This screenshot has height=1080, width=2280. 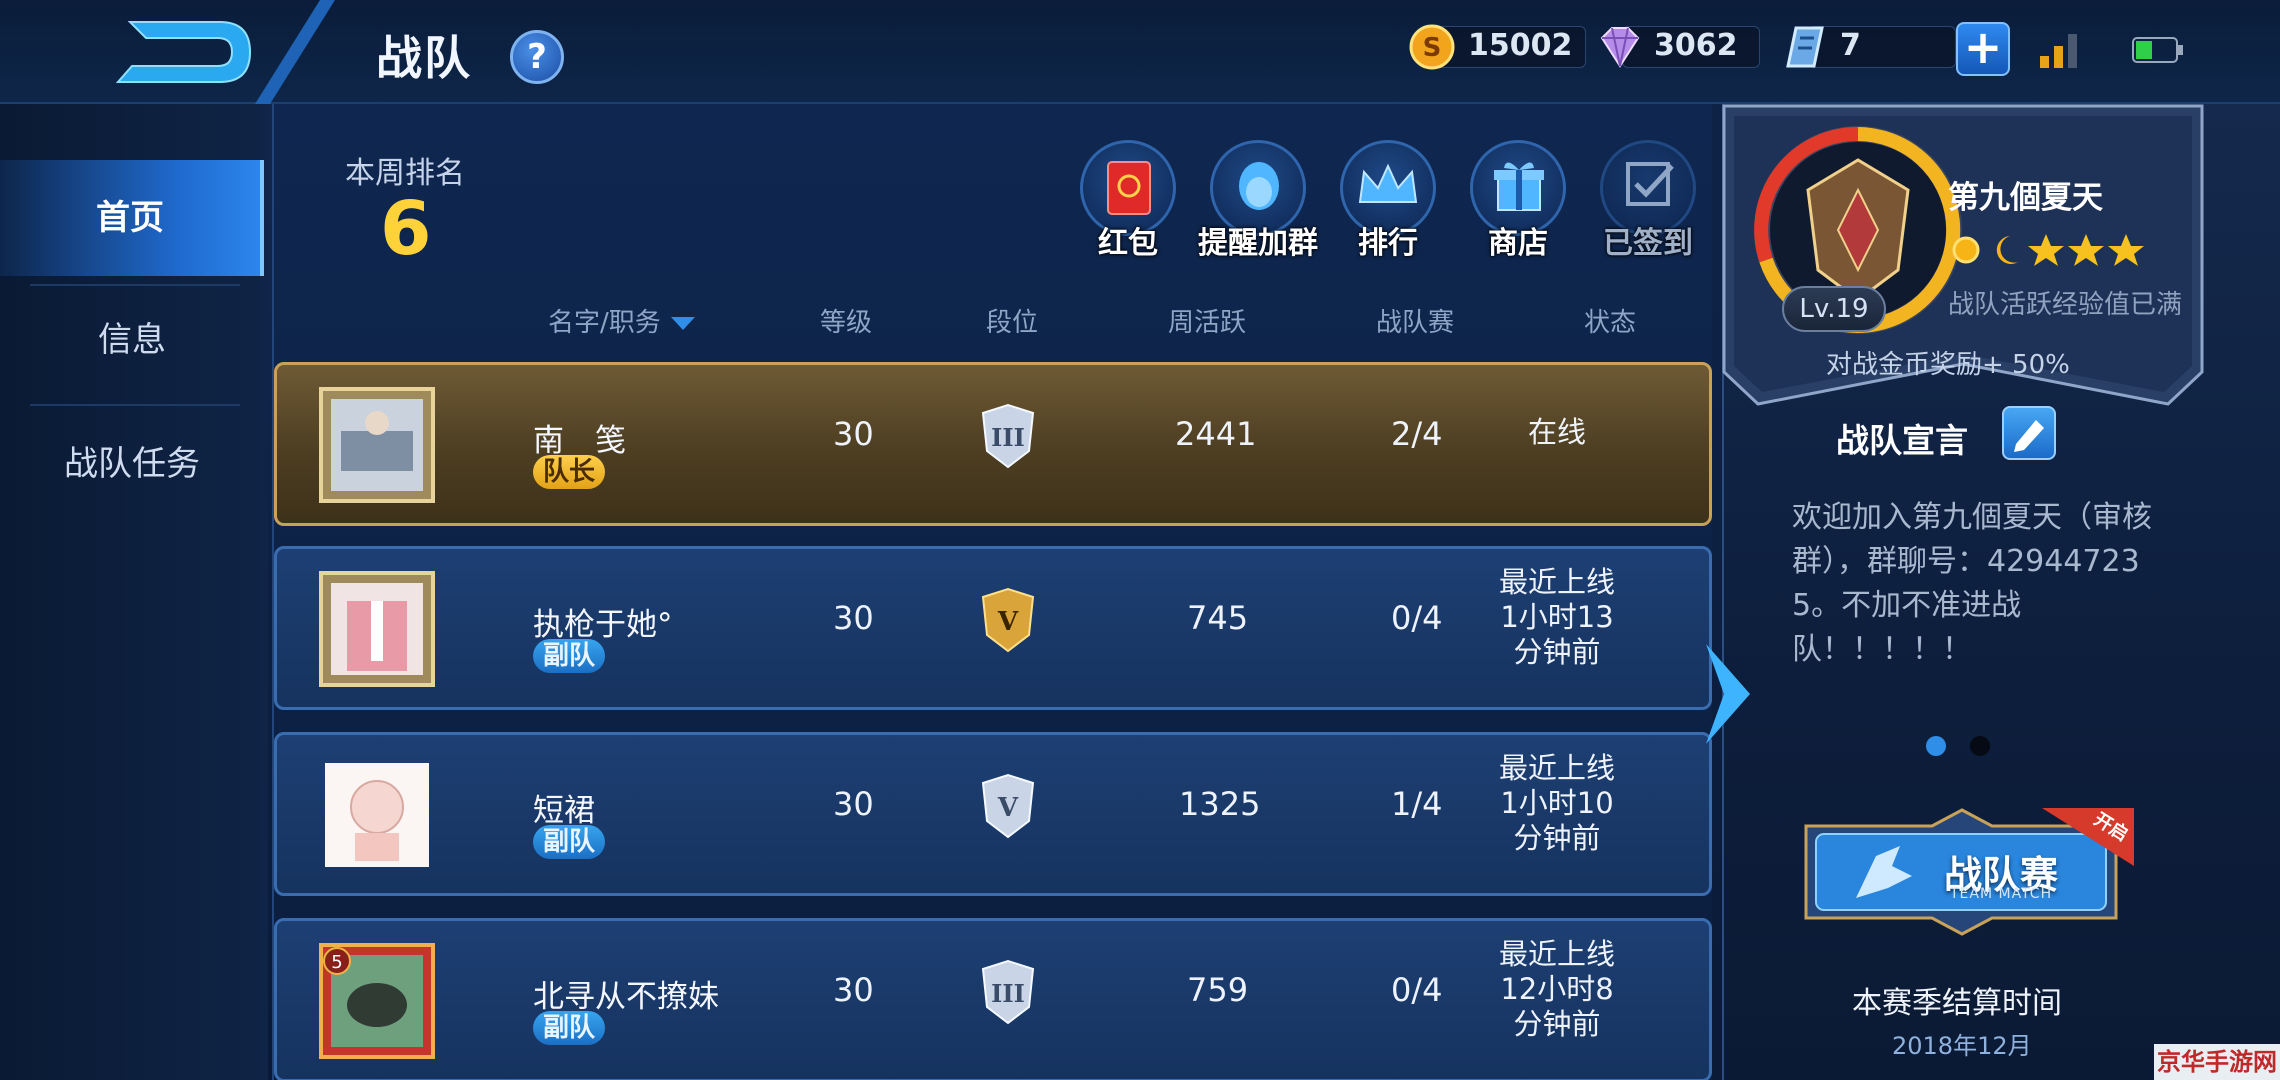 What do you see at coordinates (1620, 47) in the screenshot?
I see `diamond-icon` at bounding box center [1620, 47].